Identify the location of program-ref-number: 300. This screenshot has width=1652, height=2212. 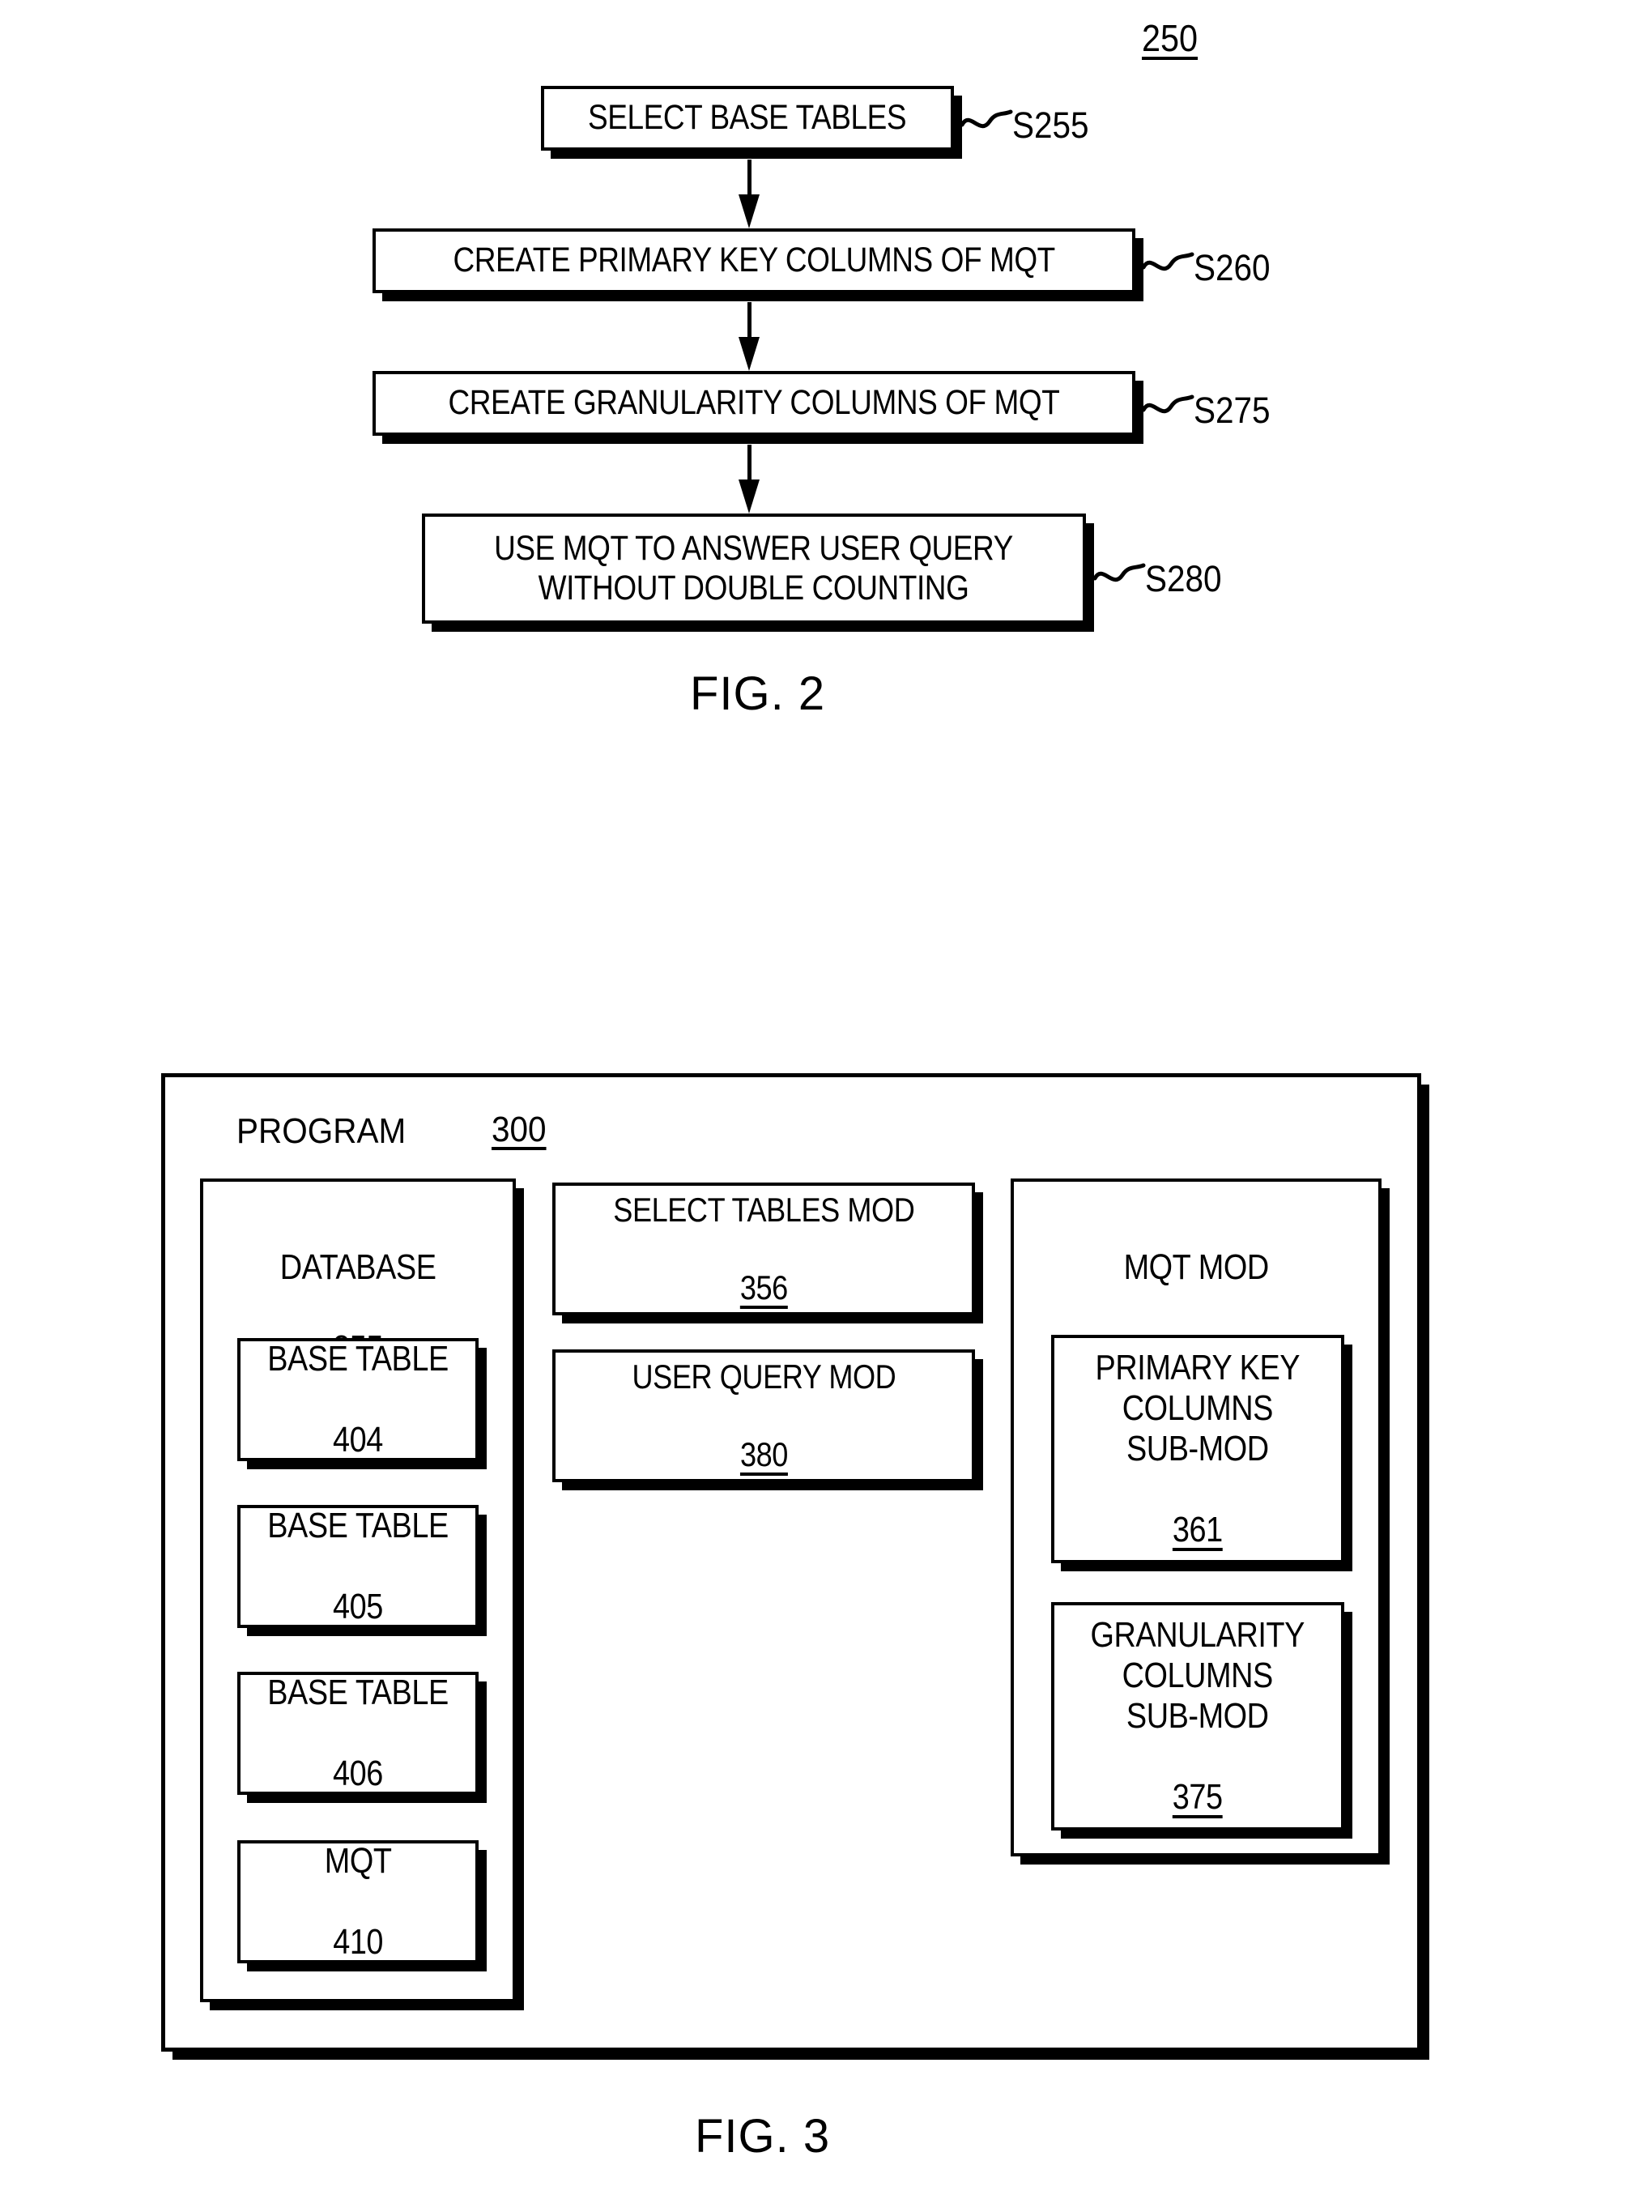
(519, 1129).